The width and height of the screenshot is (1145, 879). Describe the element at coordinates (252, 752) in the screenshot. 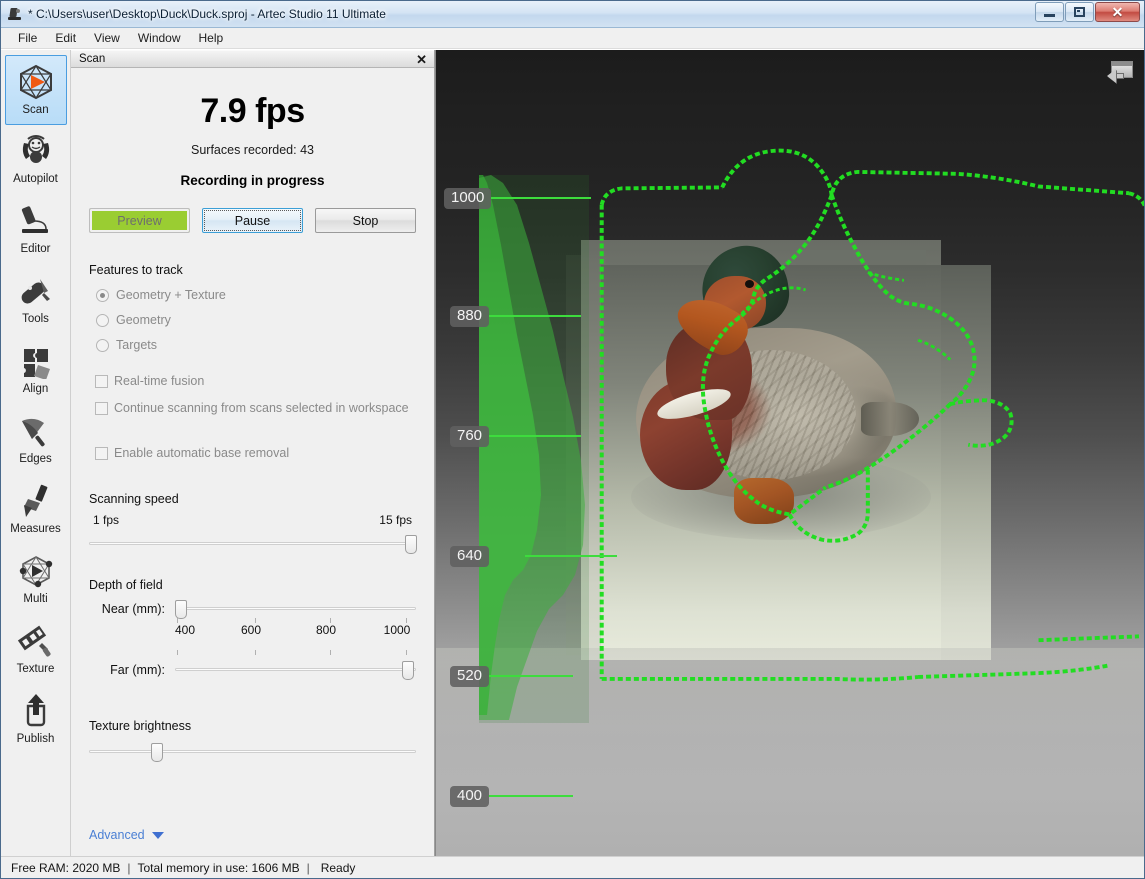

I see `texture-brightness-slider` at that location.